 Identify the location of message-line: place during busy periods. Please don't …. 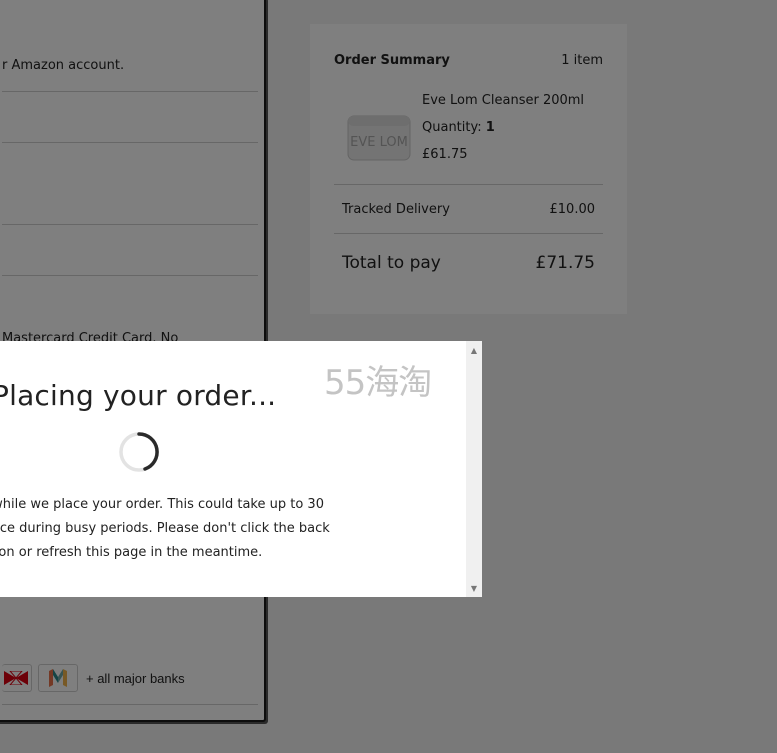
(165, 528).